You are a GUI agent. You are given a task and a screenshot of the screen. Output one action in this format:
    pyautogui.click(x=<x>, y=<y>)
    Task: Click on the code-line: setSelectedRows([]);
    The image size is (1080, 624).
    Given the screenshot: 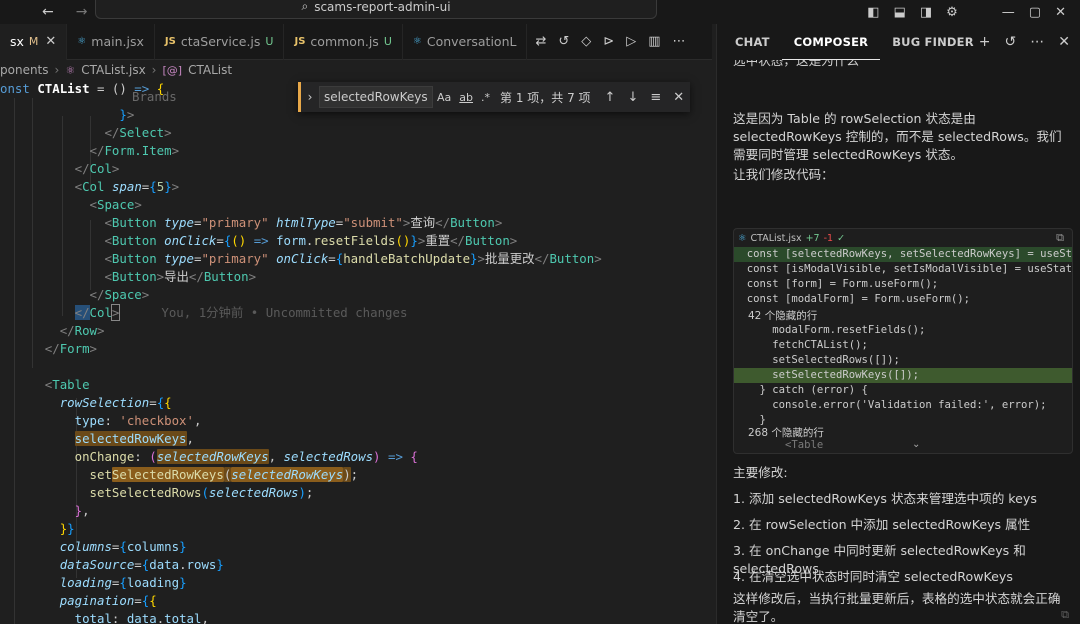 What is the action you would take?
    pyautogui.click(x=817, y=360)
    